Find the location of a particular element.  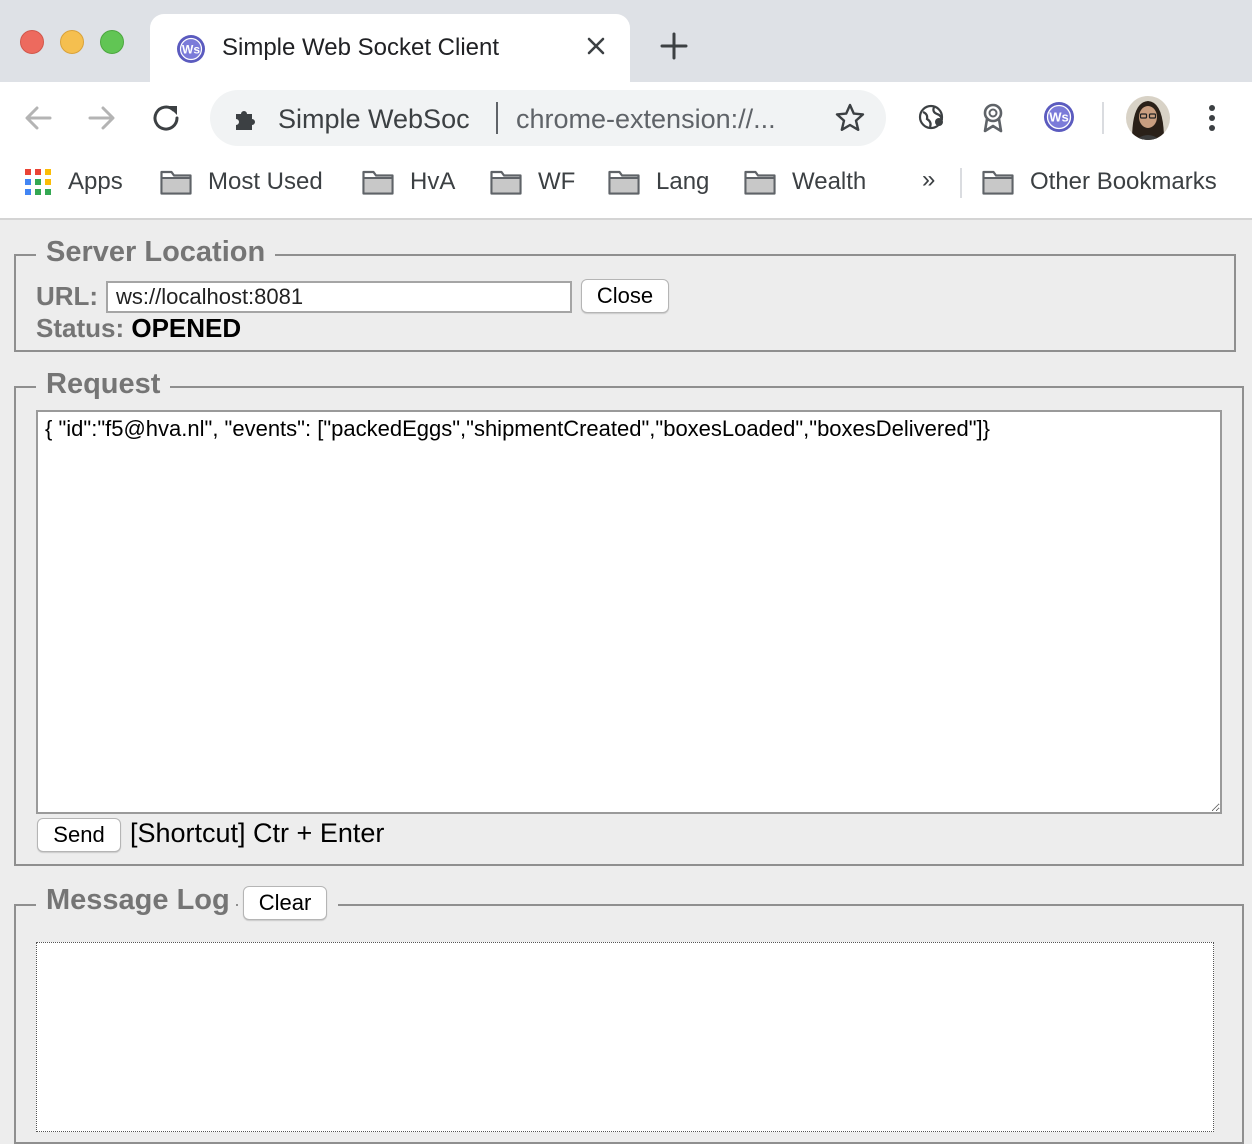

shortcut-hint: [Shortcut] Ctr + Enter is located at coordinates (257, 833).